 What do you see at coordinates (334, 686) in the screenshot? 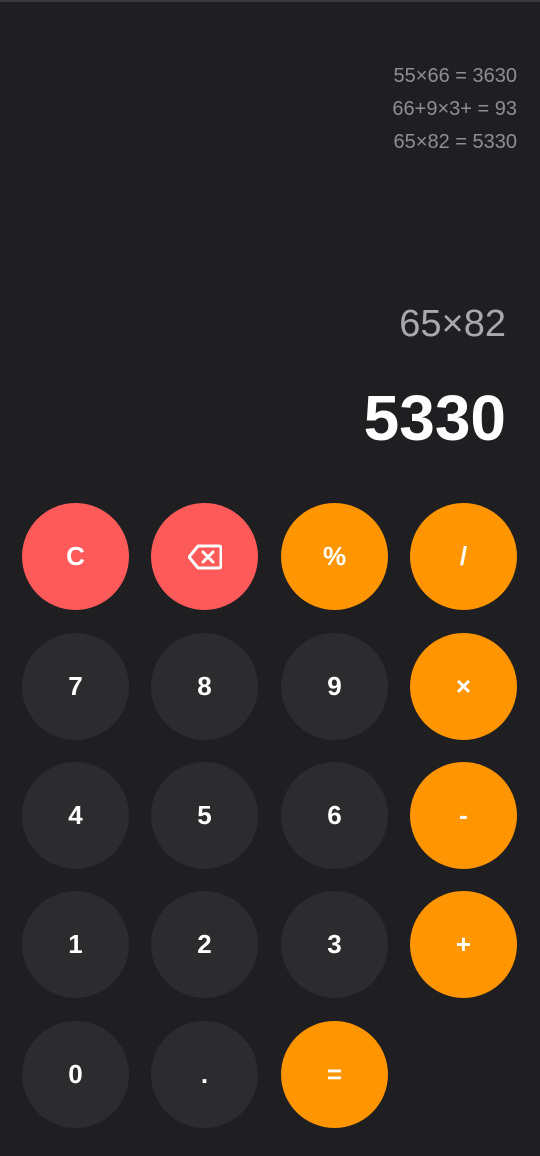
I see `digit-9-button: 9` at bounding box center [334, 686].